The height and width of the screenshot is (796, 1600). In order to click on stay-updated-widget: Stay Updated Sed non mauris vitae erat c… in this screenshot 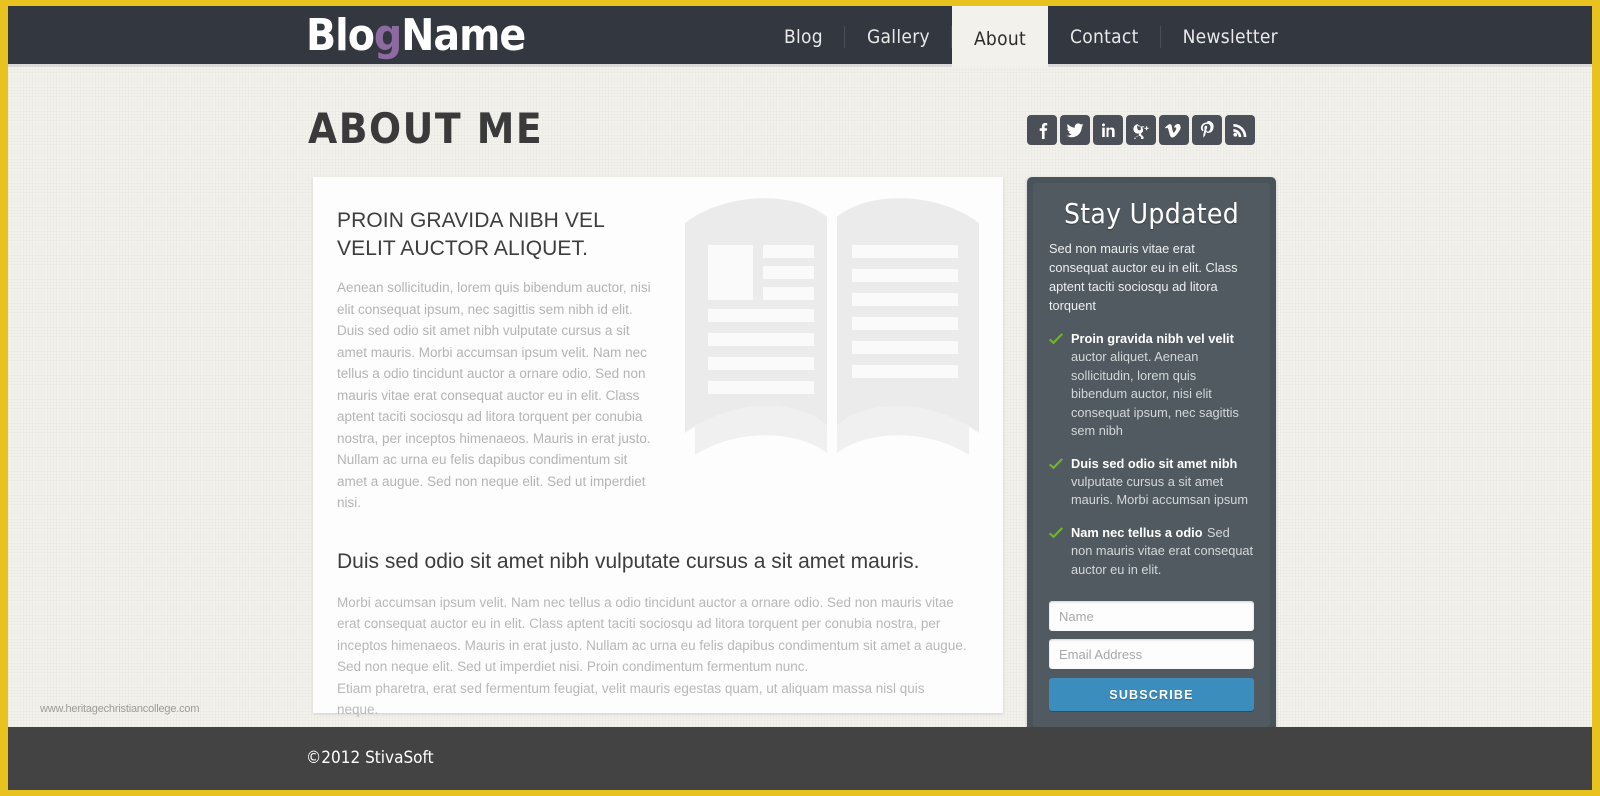, I will do `click(1151, 455)`.